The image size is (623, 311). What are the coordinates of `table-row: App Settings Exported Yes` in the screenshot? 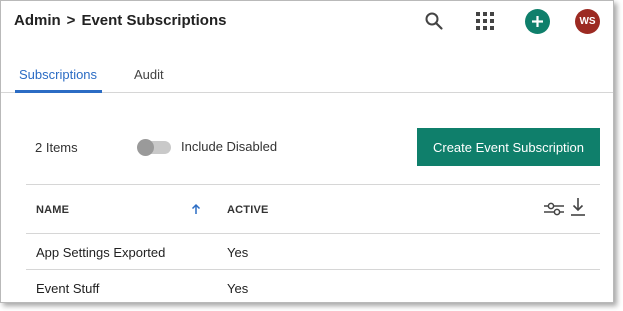 It's located at (313, 251).